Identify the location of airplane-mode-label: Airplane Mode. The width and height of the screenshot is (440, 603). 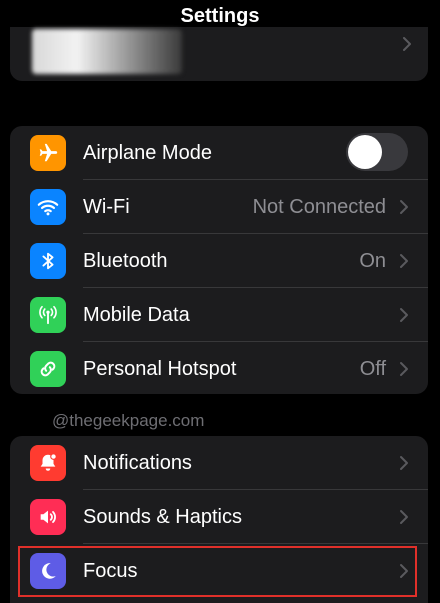
(147, 153).